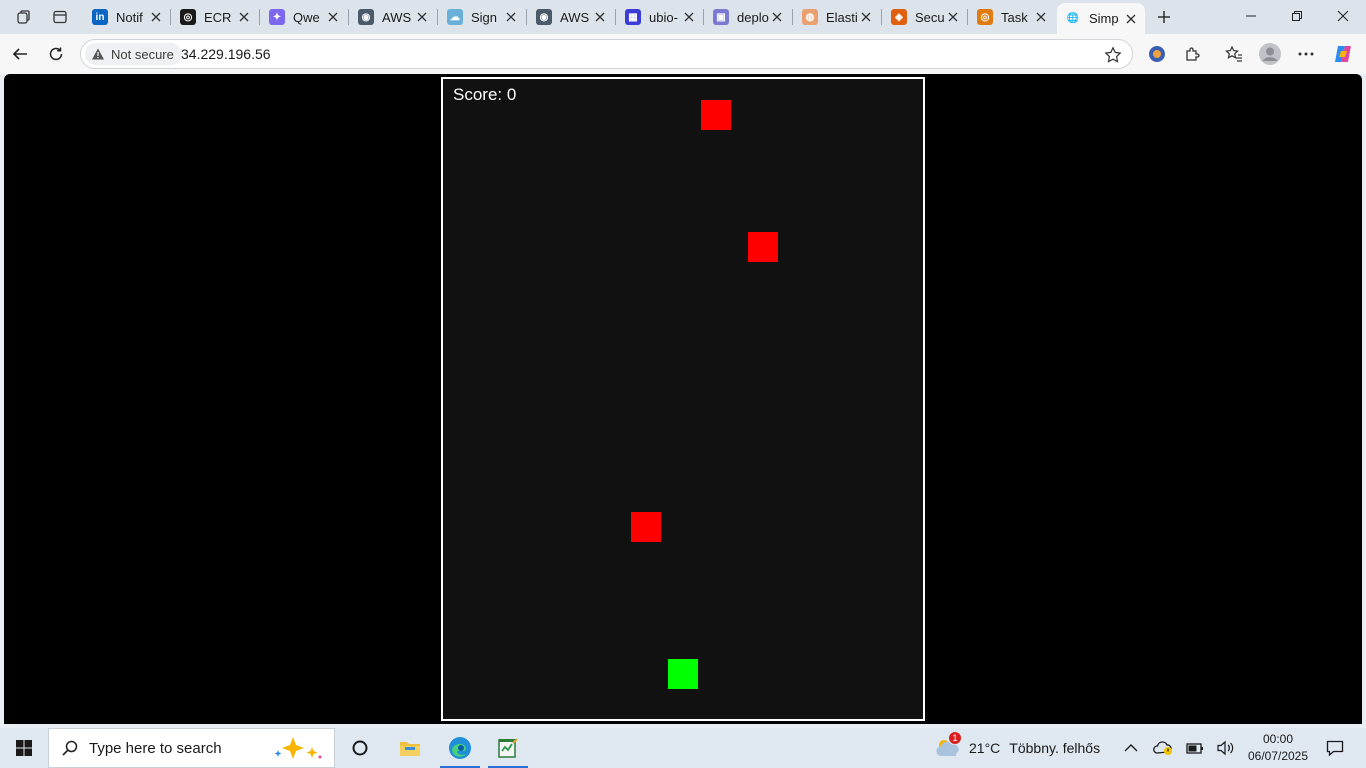 The height and width of the screenshot is (768, 1366). What do you see at coordinates (1017, 748) in the screenshot?
I see `weather-widget: 1 21°C Többny. felhős` at bounding box center [1017, 748].